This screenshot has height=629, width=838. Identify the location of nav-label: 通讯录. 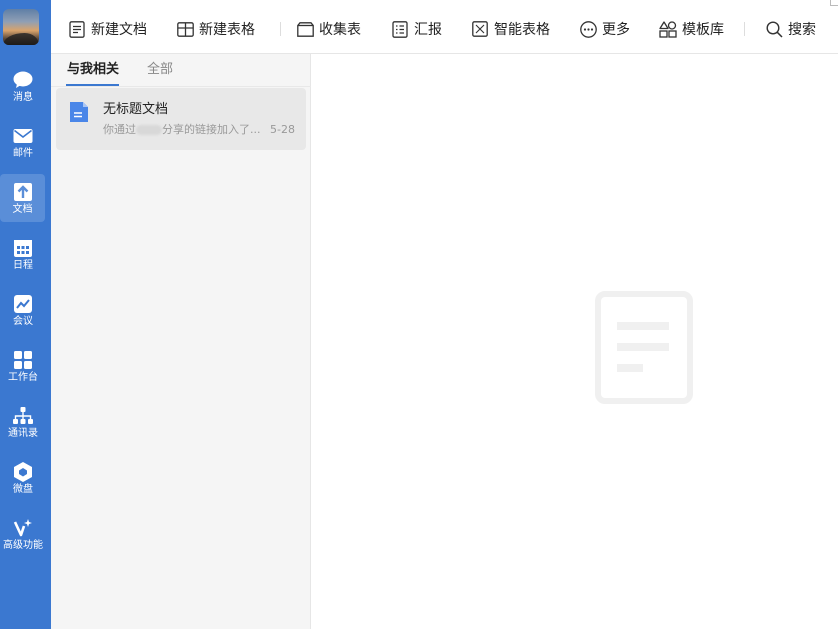
(23, 433).